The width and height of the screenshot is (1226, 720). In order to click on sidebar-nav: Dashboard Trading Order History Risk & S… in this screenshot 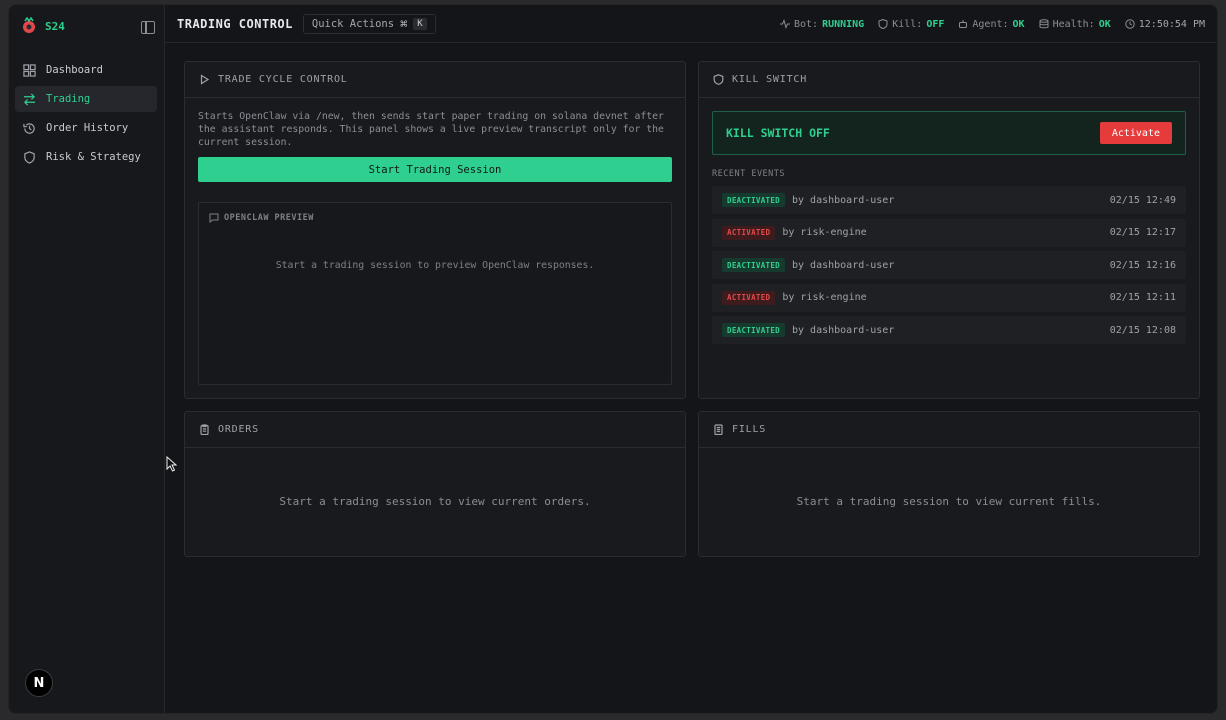, I will do `click(86, 115)`.